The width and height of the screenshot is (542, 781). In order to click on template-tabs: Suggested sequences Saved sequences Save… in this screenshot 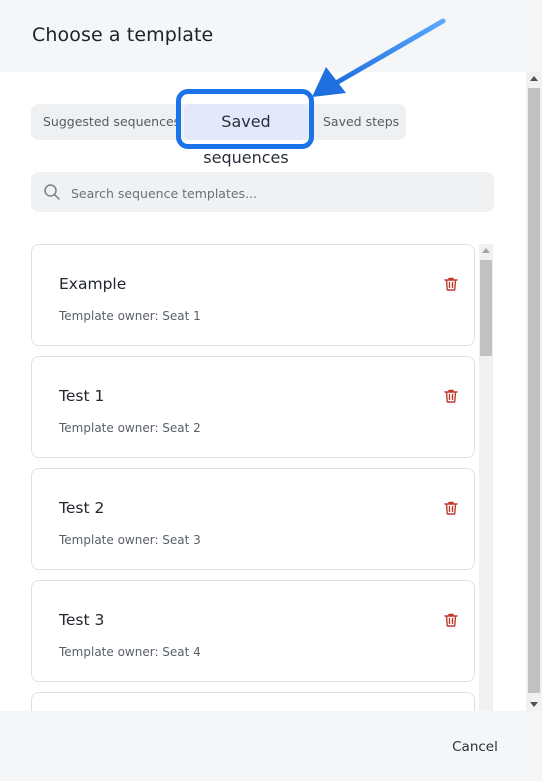, I will do `click(218, 135)`.